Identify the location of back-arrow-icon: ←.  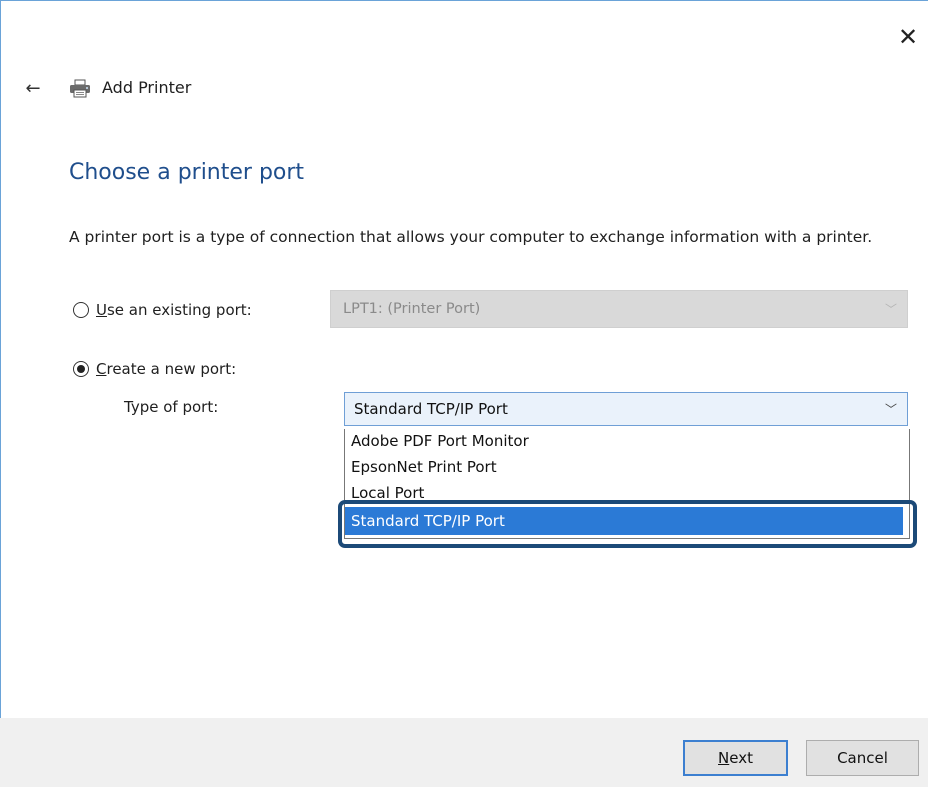
(33, 88).